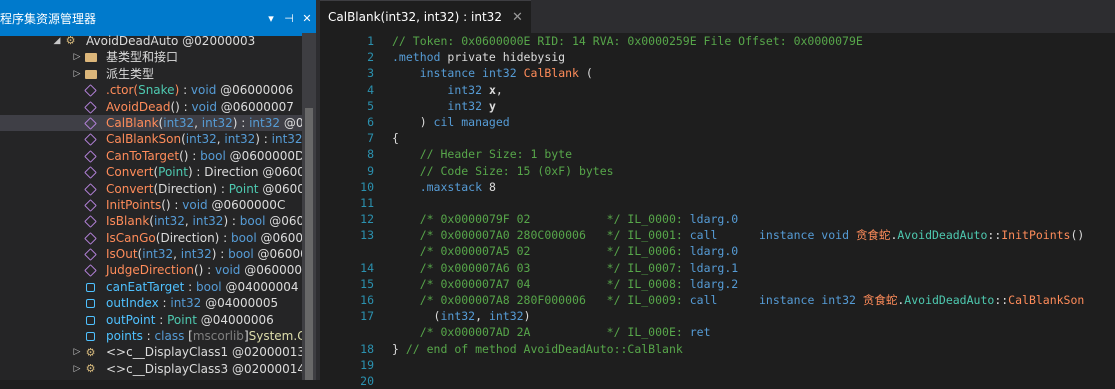  What do you see at coordinates (204, 106) in the screenshot?
I see `tree-token: void` at bounding box center [204, 106].